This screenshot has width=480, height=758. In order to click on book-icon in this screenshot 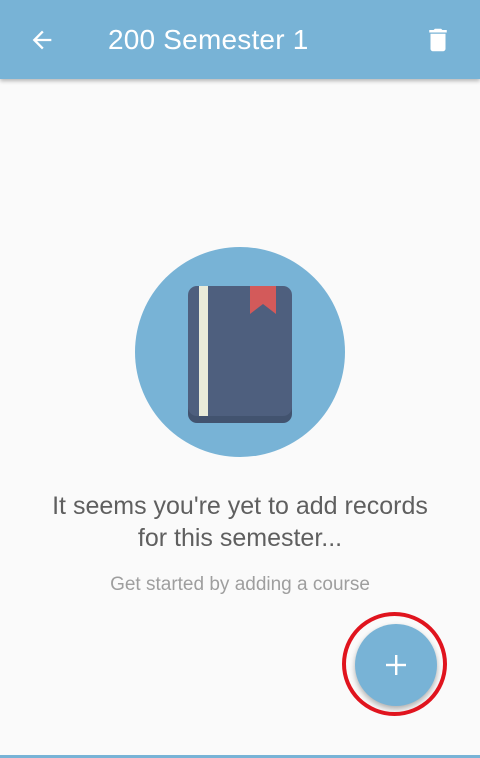, I will do `click(240, 352)`.